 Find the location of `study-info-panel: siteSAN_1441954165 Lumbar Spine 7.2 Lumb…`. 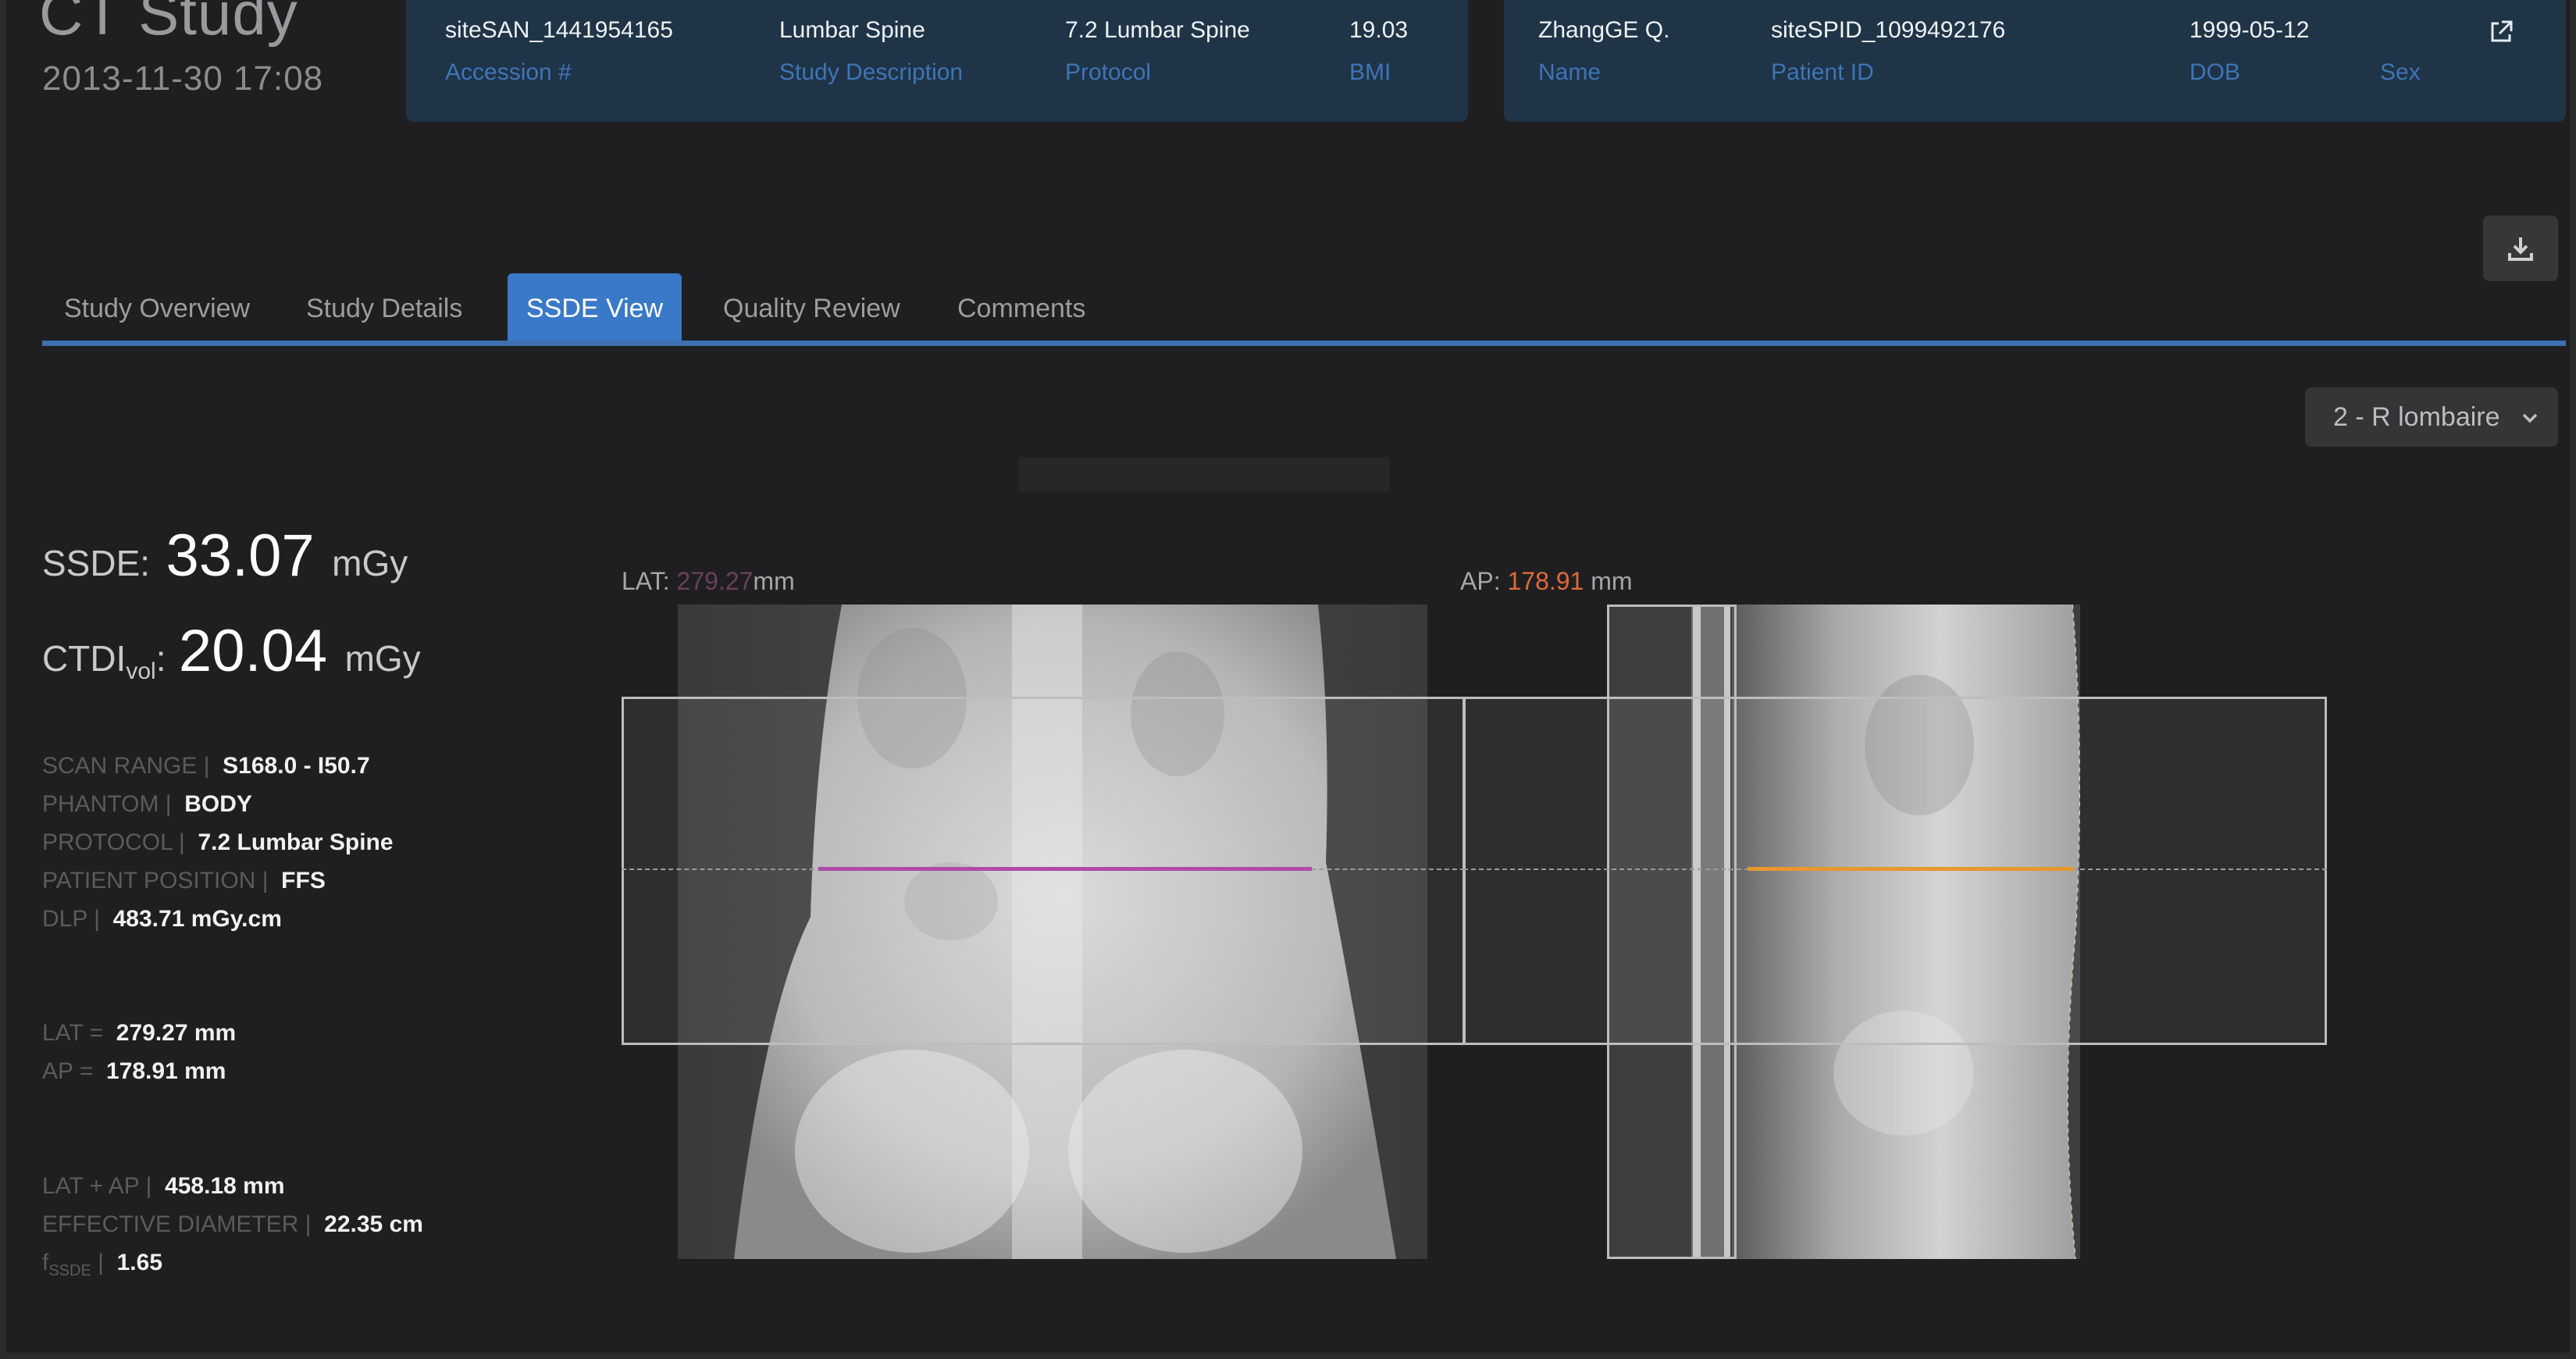

study-info-panel: siteSAN_1441954165 Lumbar Spine 7.2 Lumb… is located at coordinates (937, 61).